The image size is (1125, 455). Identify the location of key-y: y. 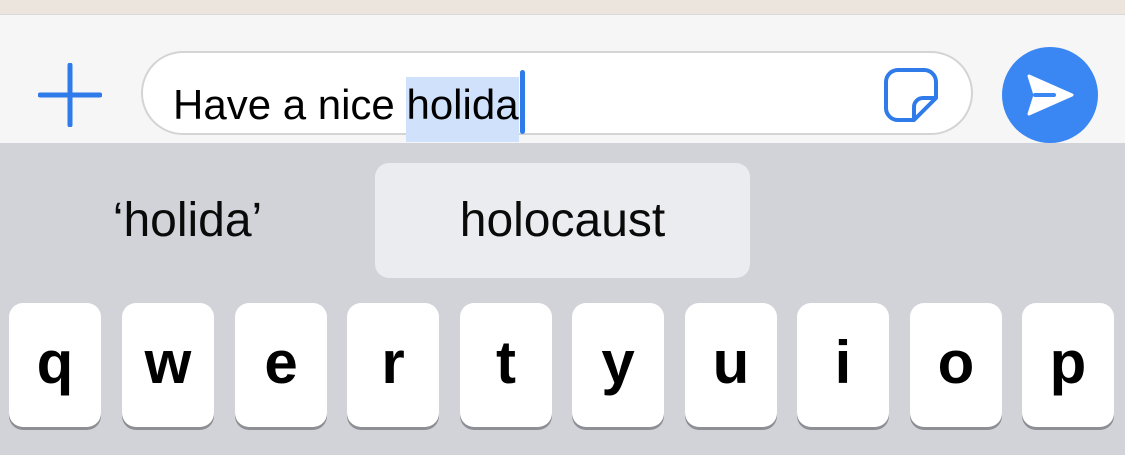
(618, 365).